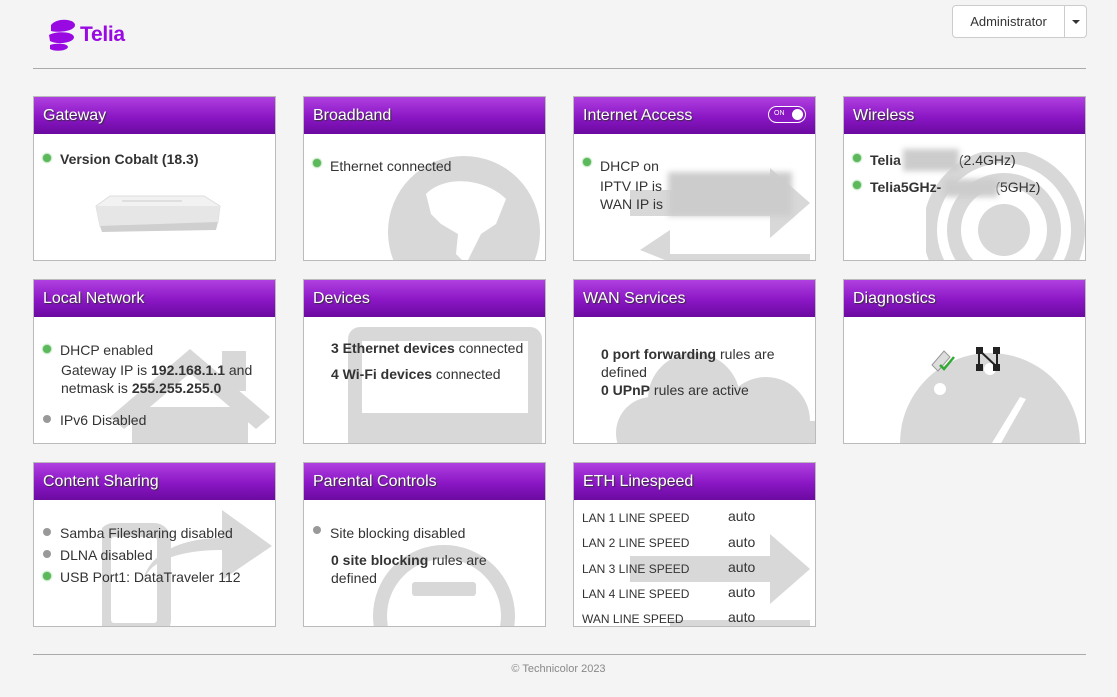 This screenshot has height=697, width=1117. What do you see at coordinates (694, 115) in the screenshot?
I see `card-title-bar: Internet Access ON` at bounding box center [694, 115].